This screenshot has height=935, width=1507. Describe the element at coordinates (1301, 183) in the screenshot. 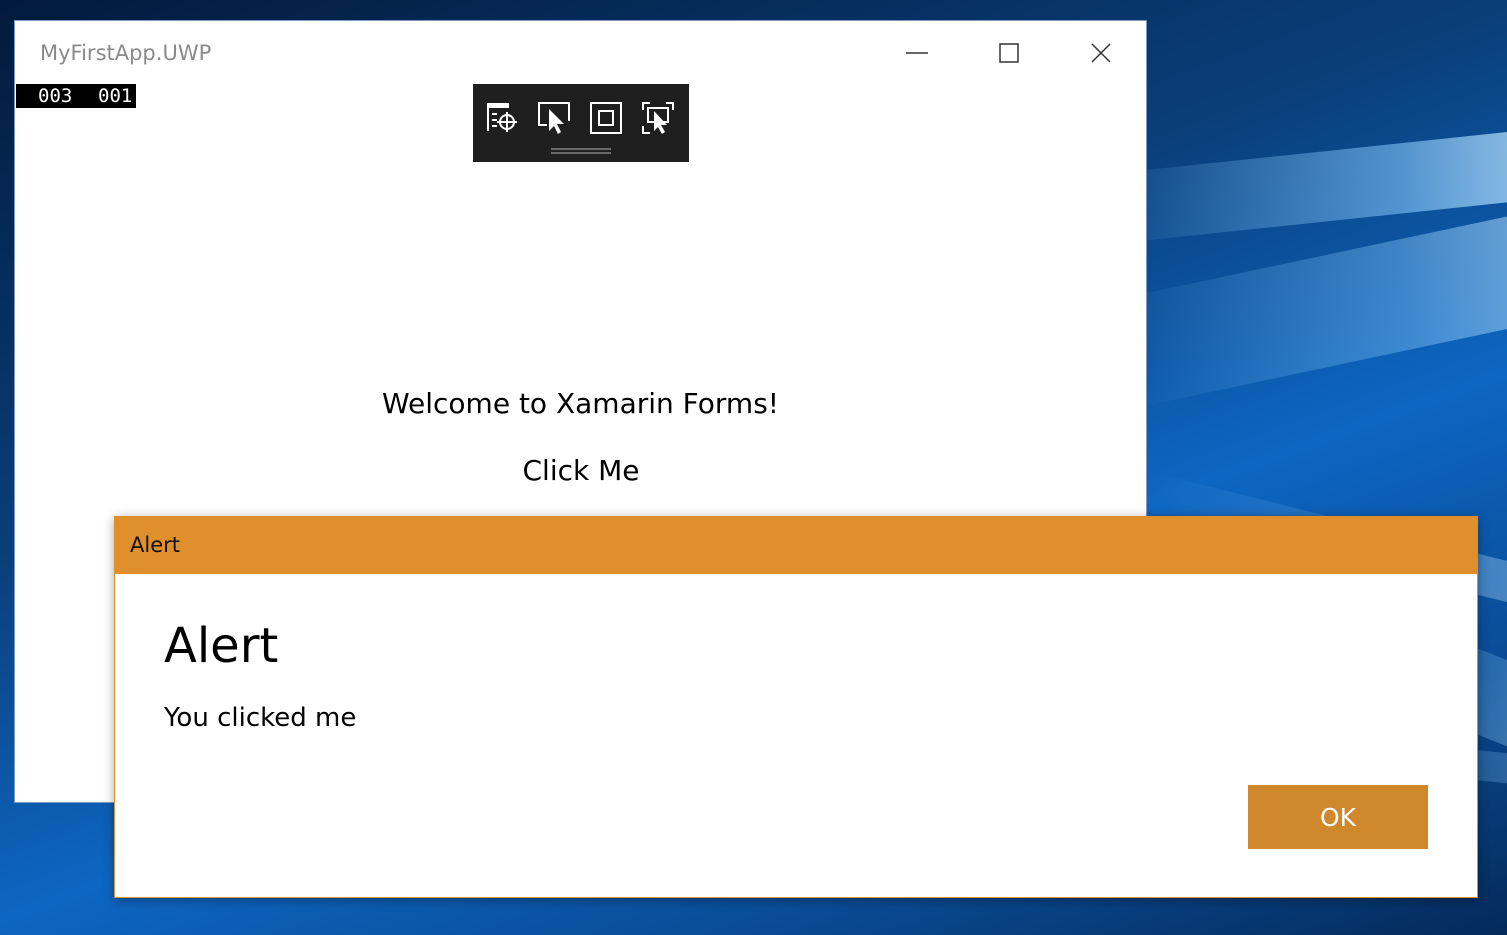

I see `wallpaper-light-beam` at that location.